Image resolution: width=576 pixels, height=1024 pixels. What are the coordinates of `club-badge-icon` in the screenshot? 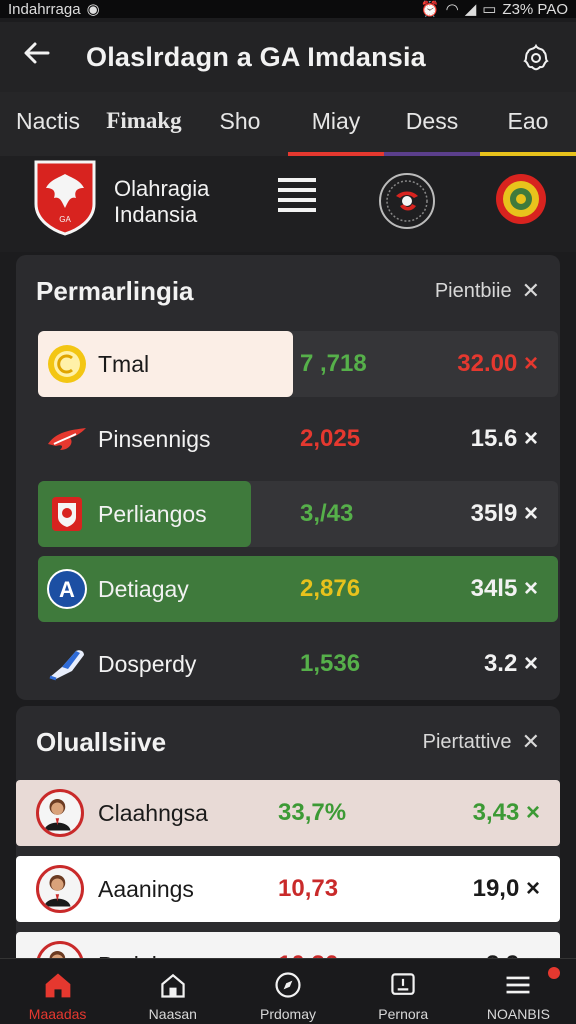 It's located at (407, 201).